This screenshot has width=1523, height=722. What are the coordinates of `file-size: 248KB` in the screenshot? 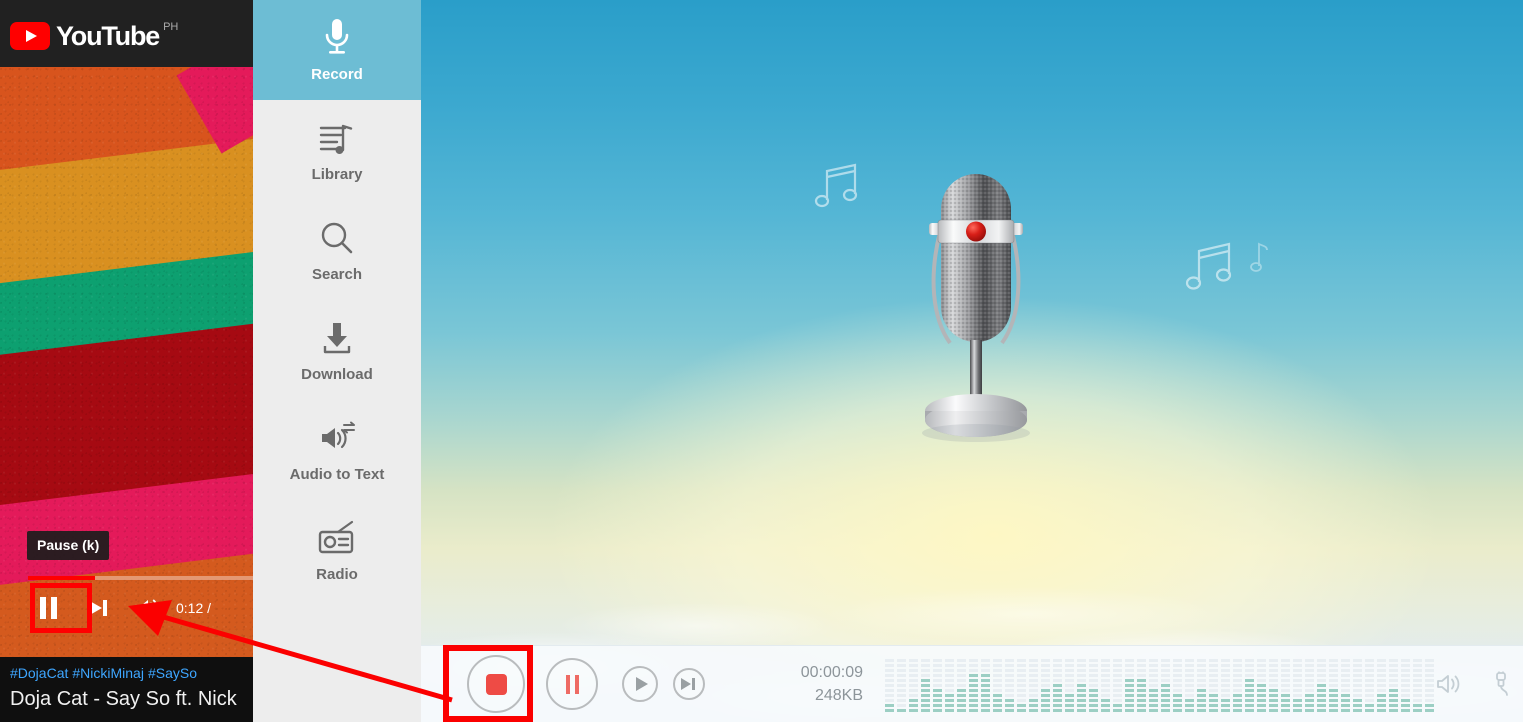 It's located at (838, 695).